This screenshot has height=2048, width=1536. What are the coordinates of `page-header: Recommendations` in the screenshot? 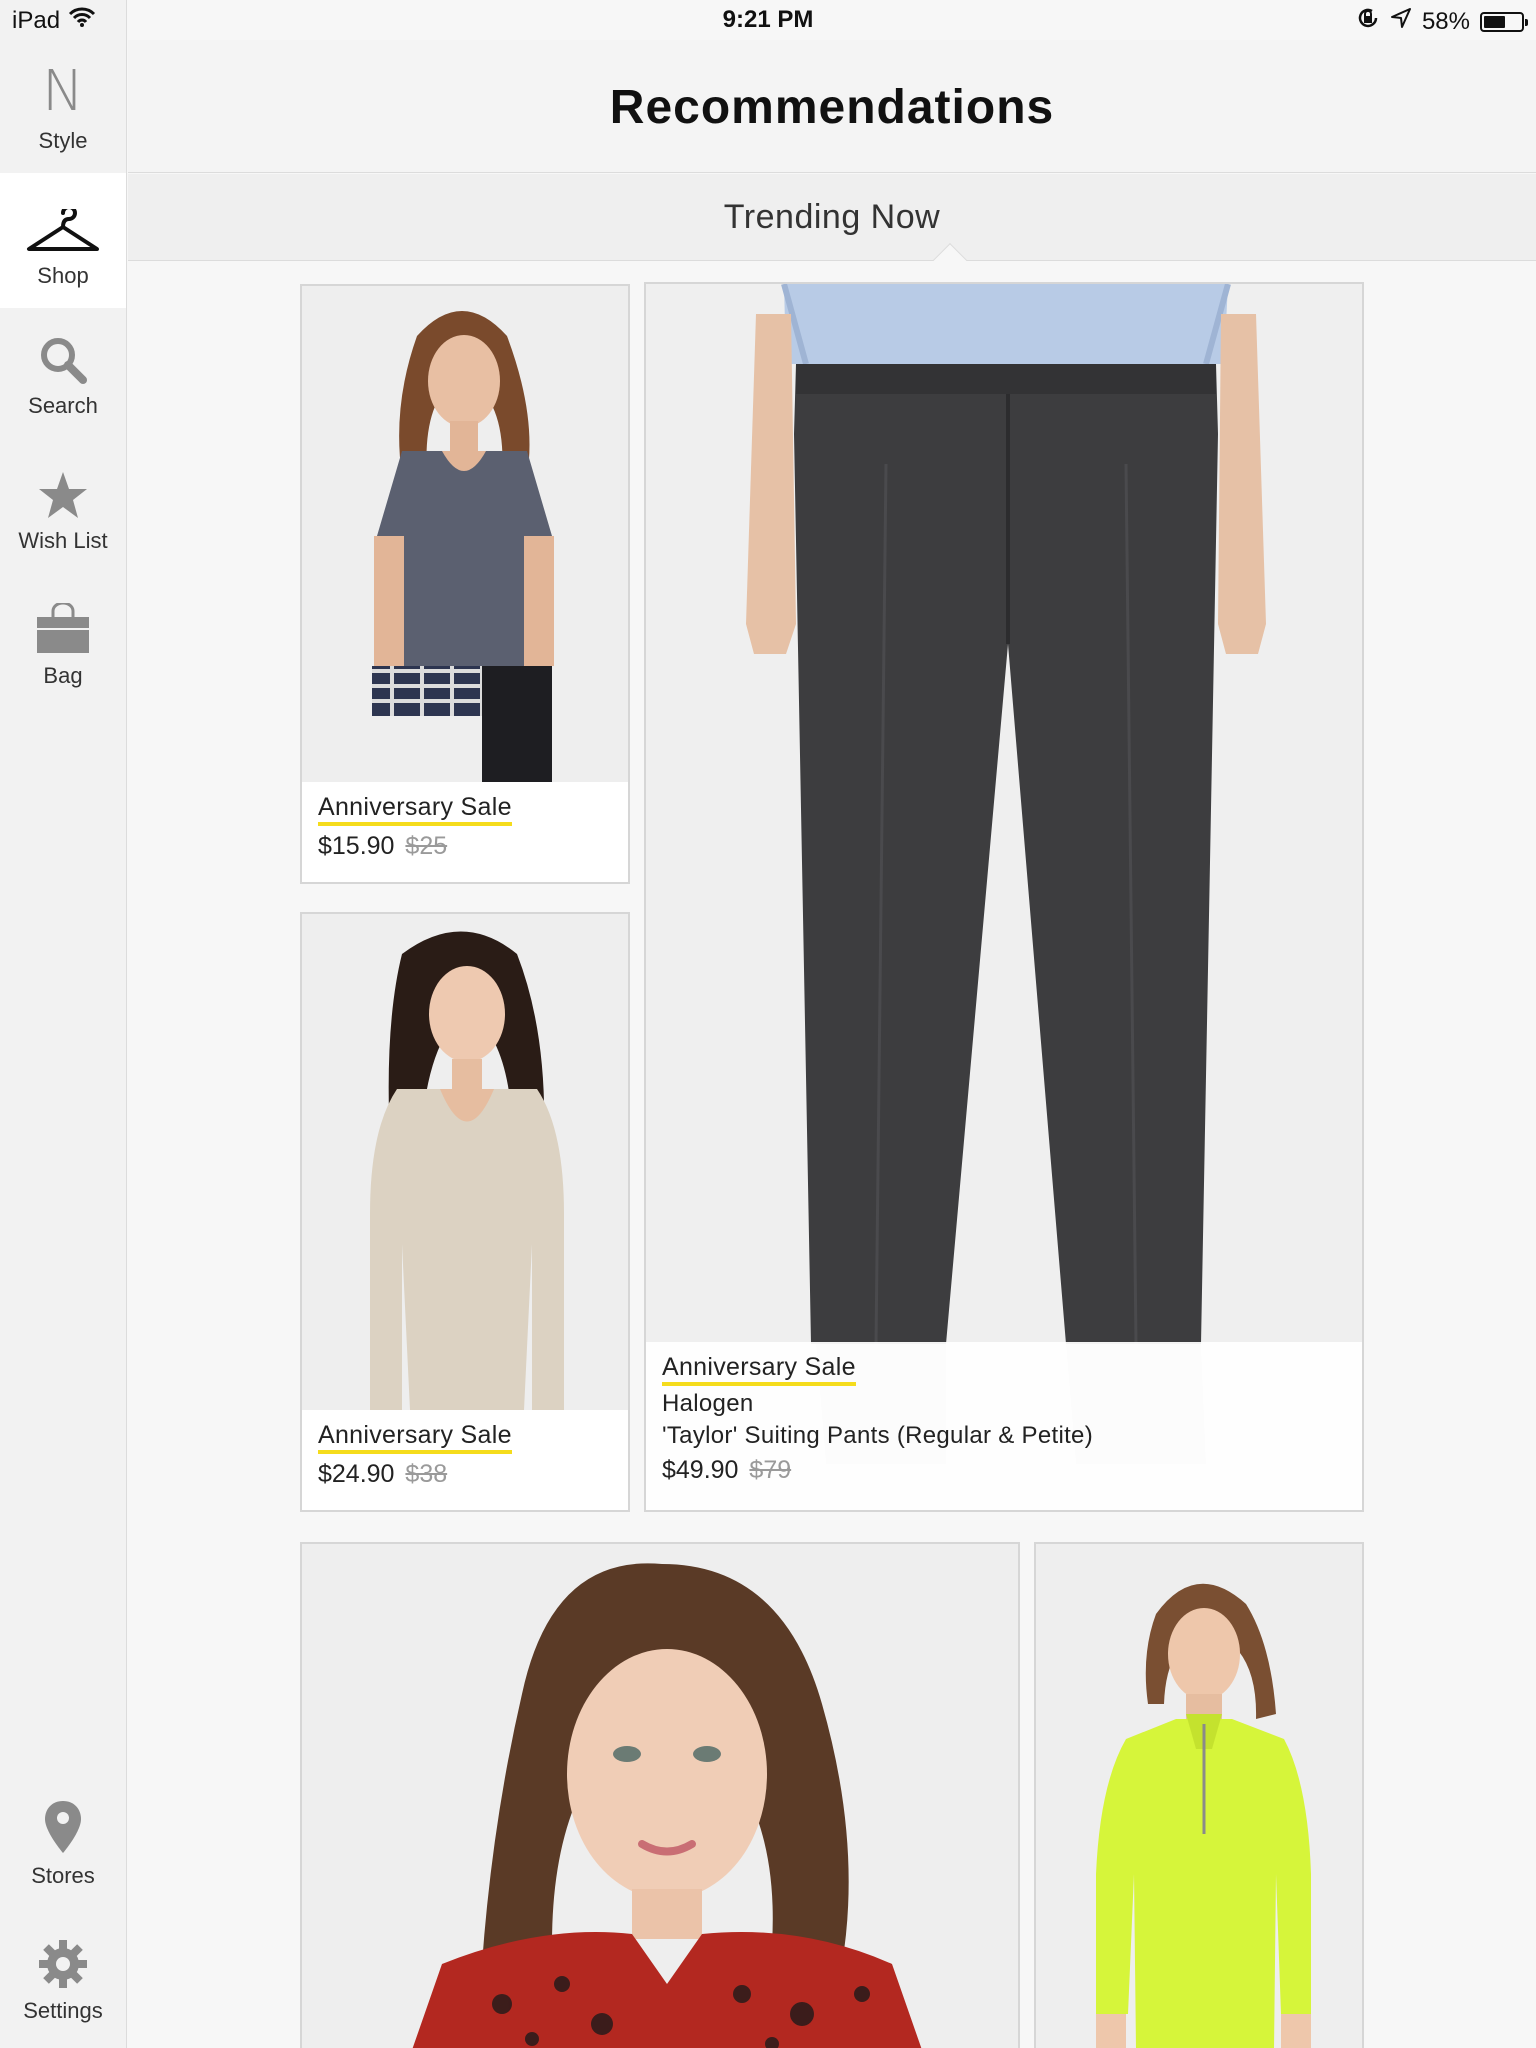 It's located at (832, 106).